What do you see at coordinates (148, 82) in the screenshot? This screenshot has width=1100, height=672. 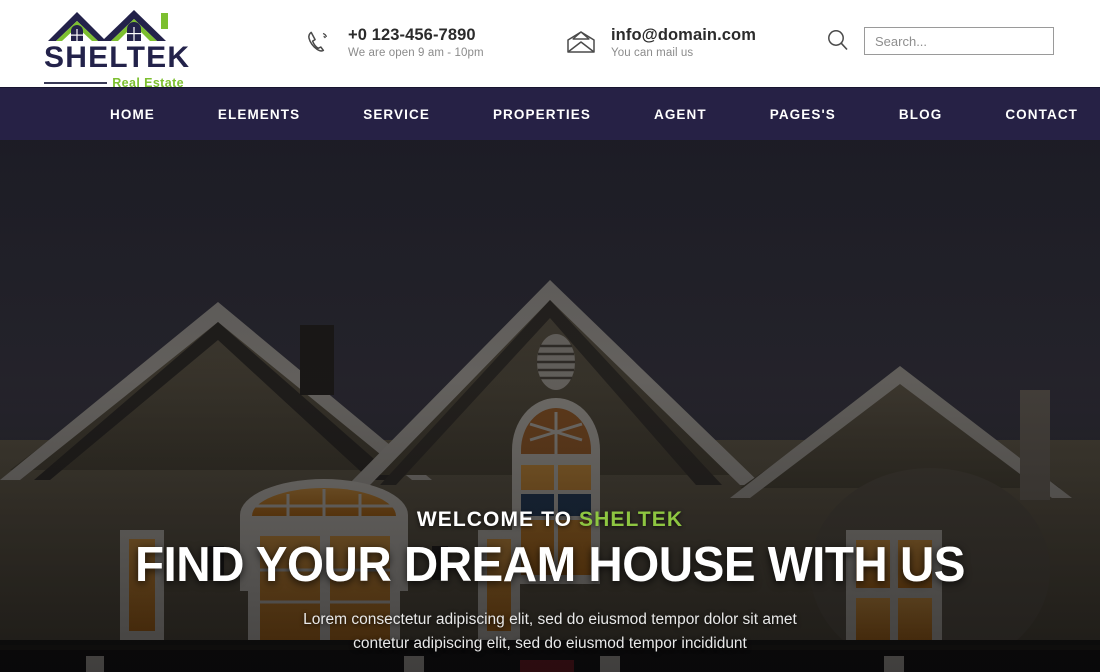 I see `logo-tagline: Real Estate` at bounding box center [148, 82].